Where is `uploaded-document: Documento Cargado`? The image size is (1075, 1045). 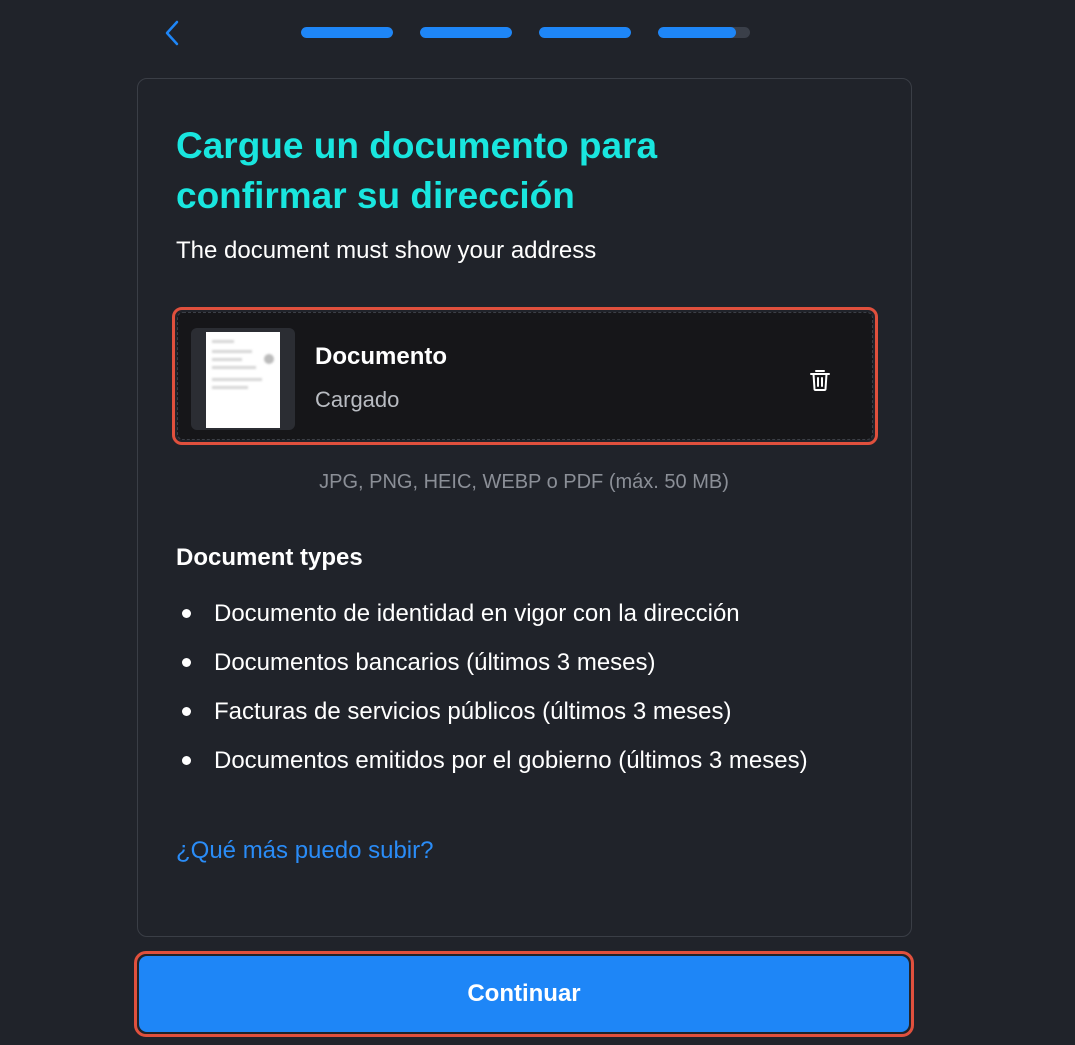
uploaded-document: Documento Cargado is located at coordinates (525, 376).